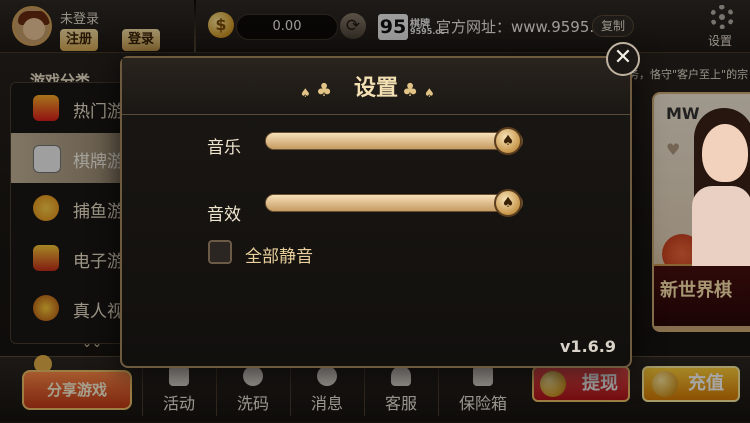 This screenshot has height=423, width=750. What do you see at coordinates (508, 141) in the screenshot?
I see `music-slider-knob: ♠` at bounding box center [508, 141].